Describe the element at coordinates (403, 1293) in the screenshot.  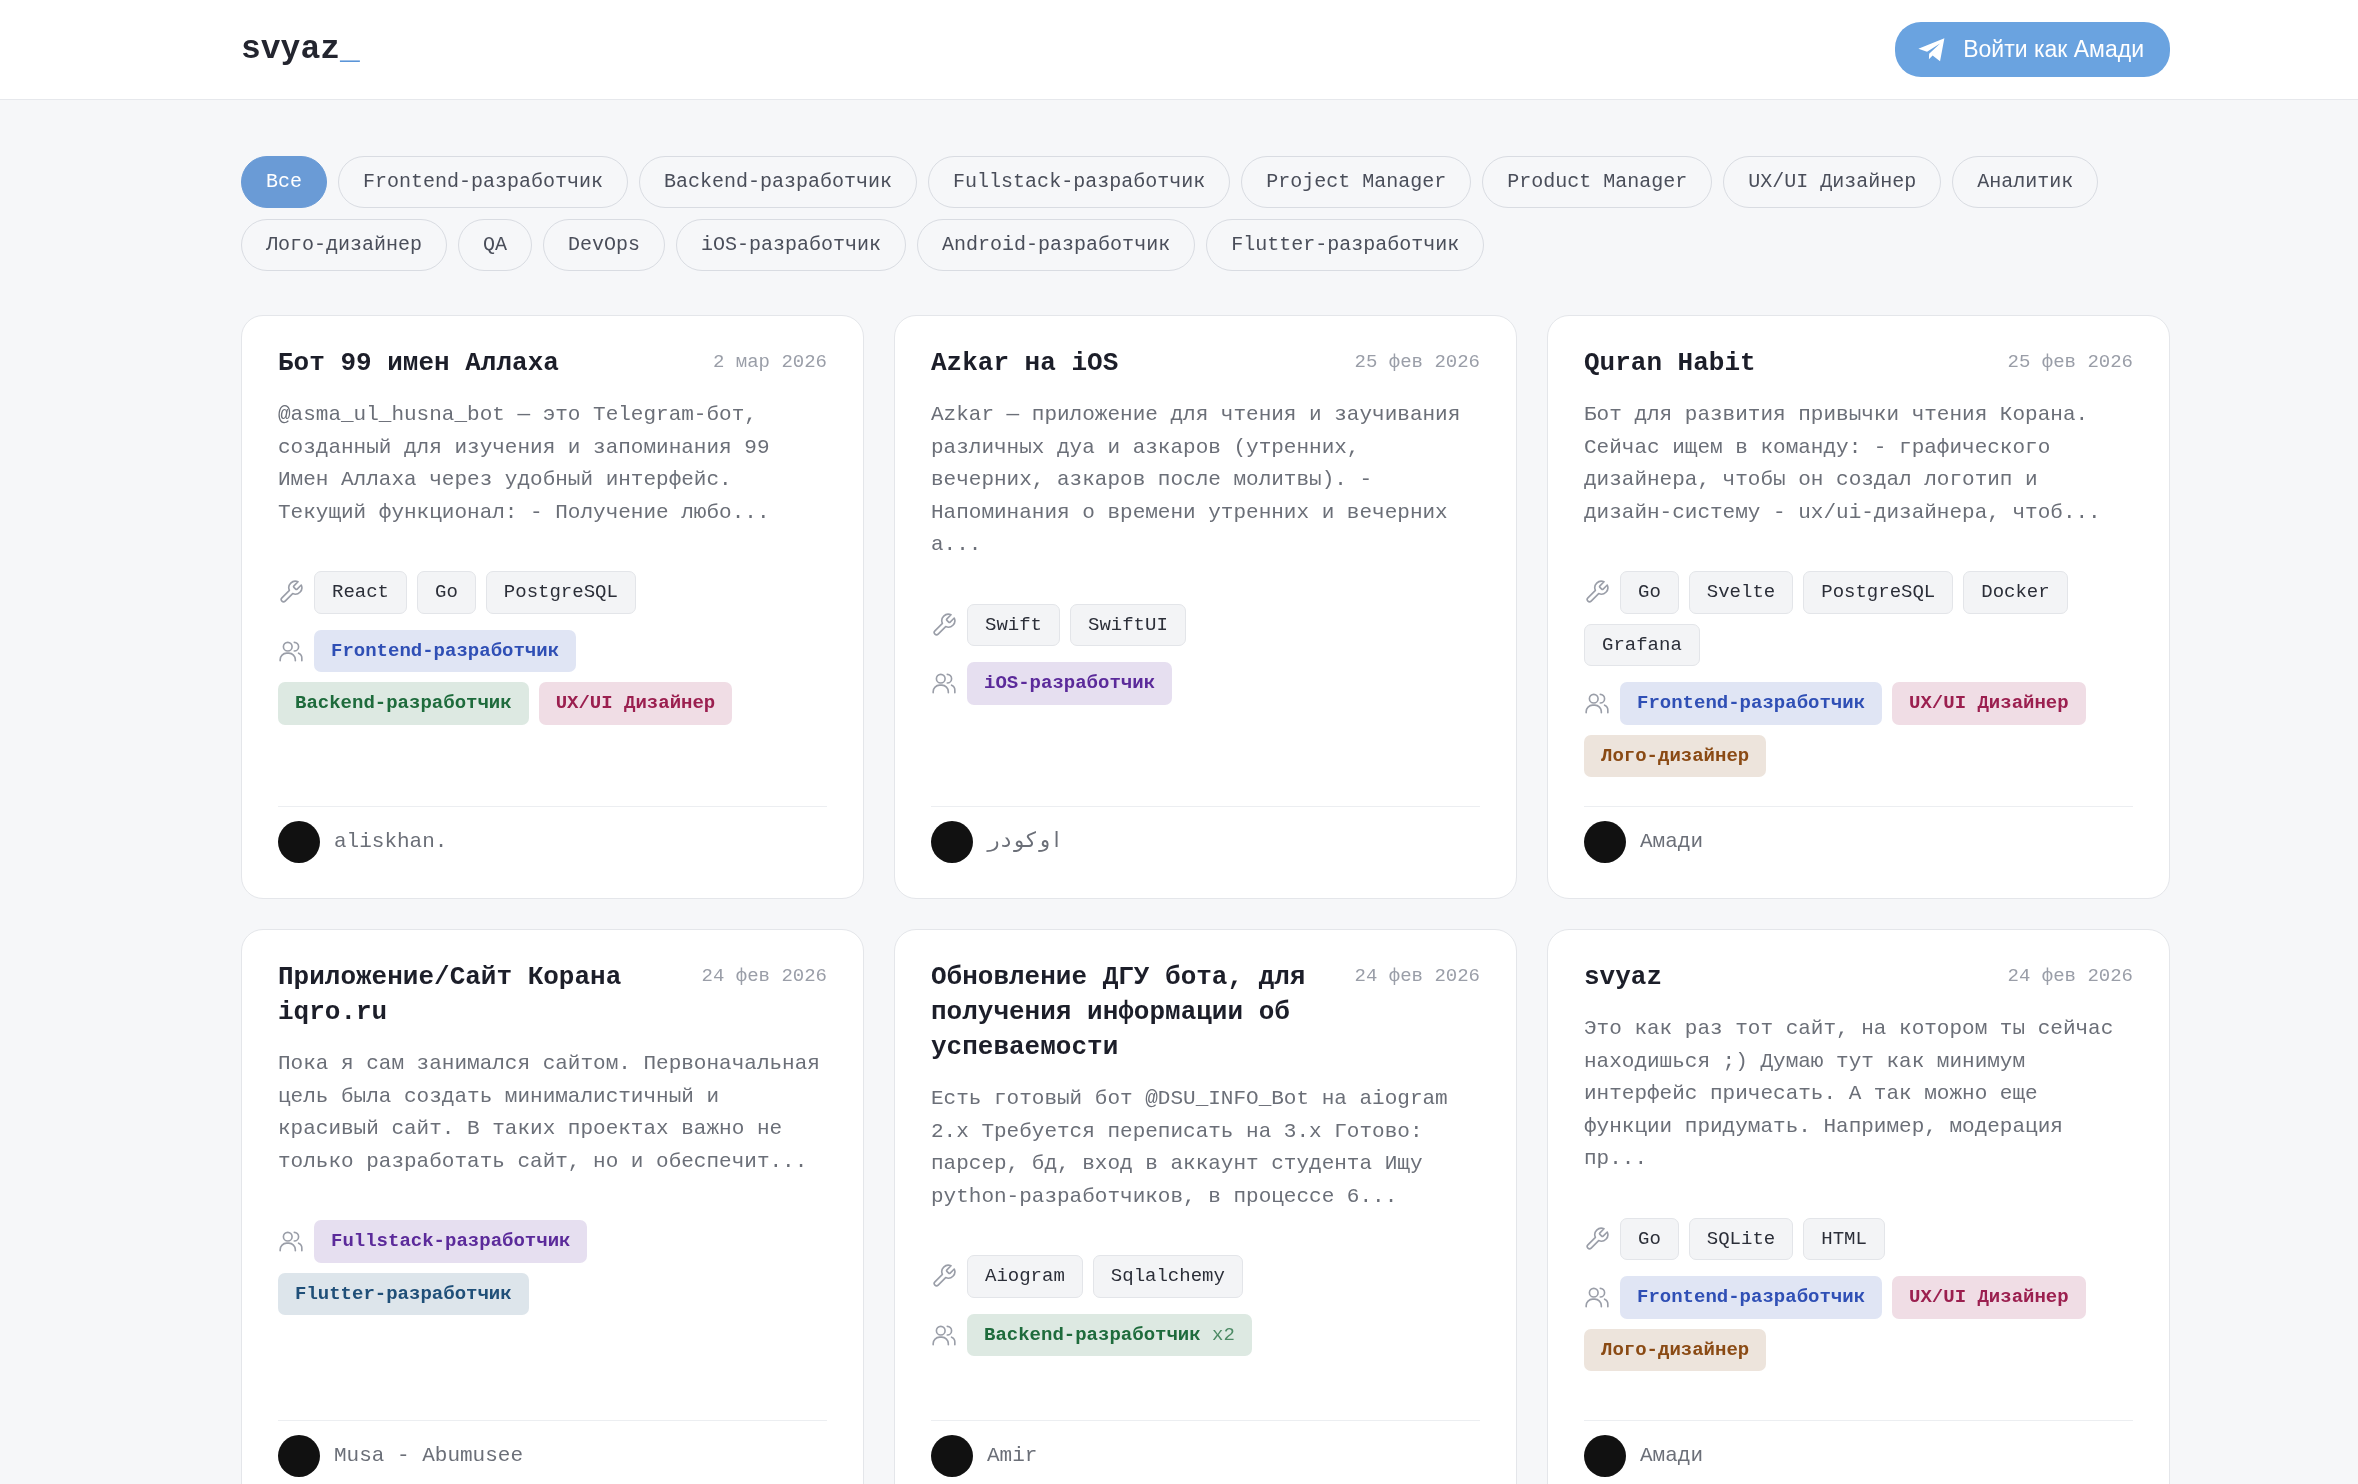
I see `role-tag: Flutter-разработчик` at that location.